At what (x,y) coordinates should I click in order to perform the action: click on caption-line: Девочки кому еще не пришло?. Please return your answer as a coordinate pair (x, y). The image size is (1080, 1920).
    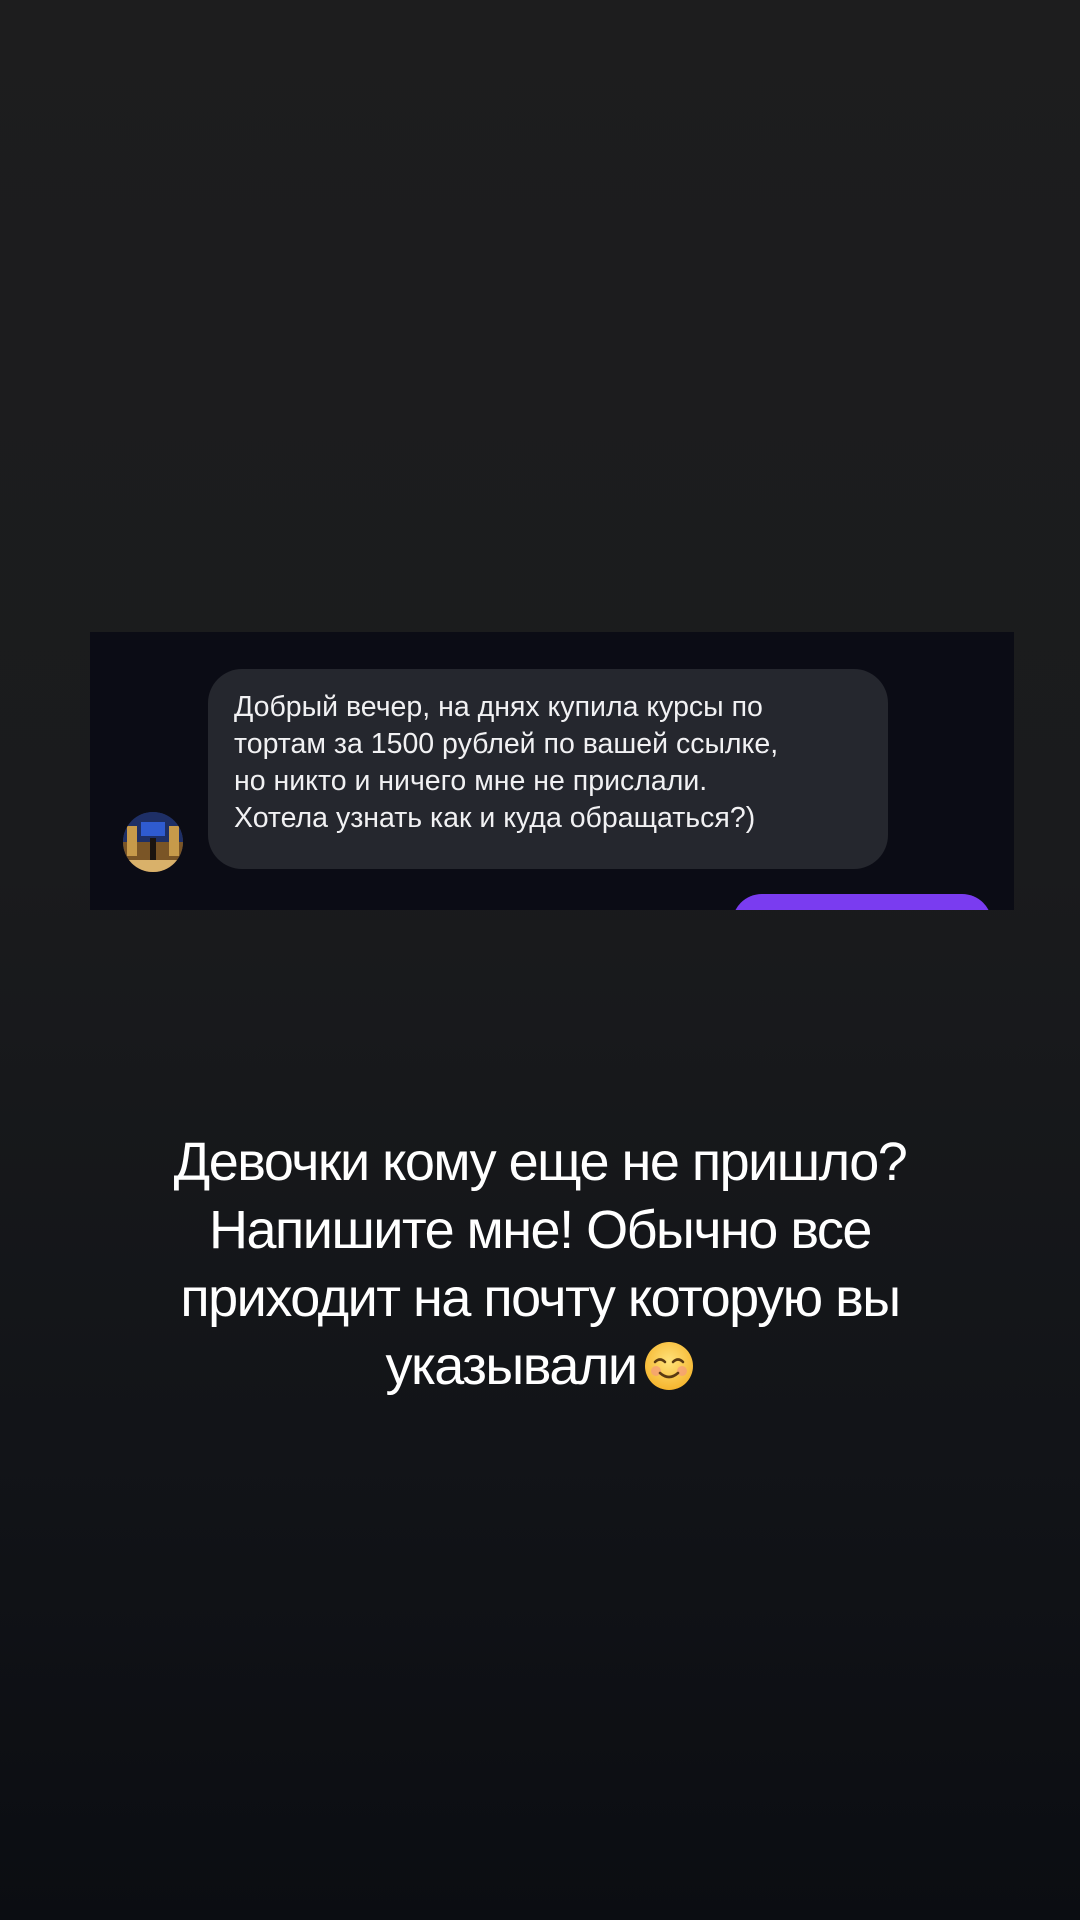
    Looking at the image, I should click on (540, 1162).